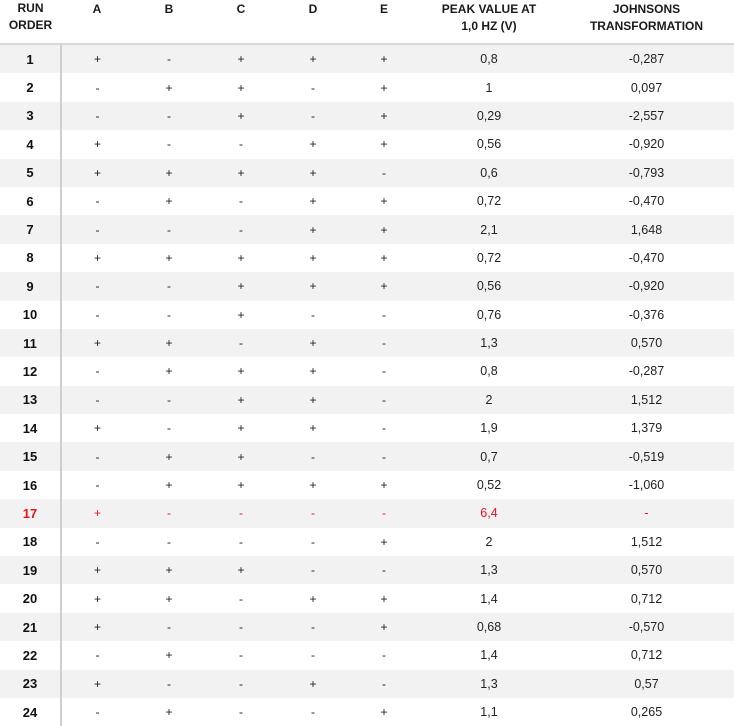 This screenshot has height=726, width=734. I want to click on table-row: 16- + + + +0,52 -1,060, so click(367, 485).